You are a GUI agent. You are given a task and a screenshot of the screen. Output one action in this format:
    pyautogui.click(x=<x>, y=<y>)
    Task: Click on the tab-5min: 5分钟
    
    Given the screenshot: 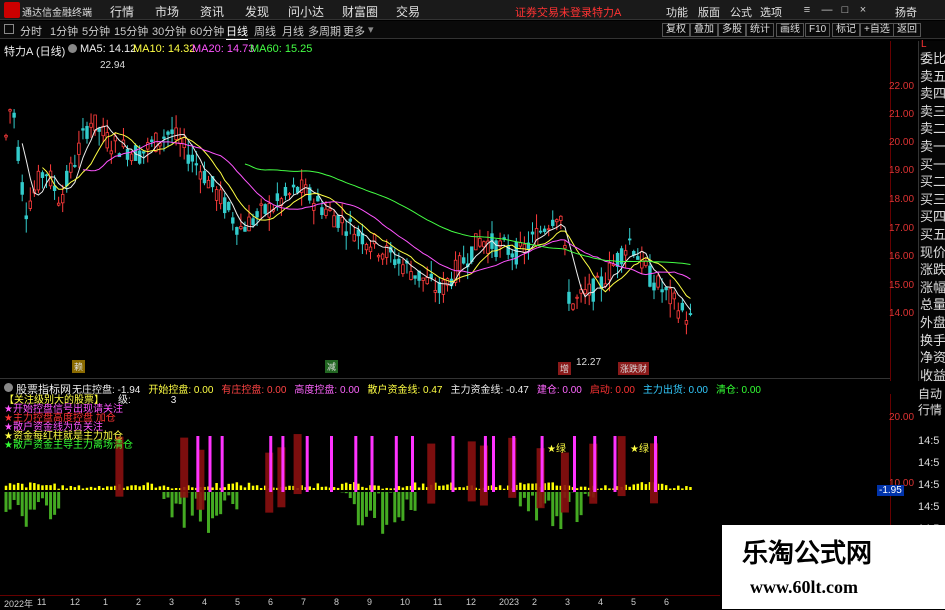 What is the action you would take?
    pyautogui.click(x=96, y=31)
    